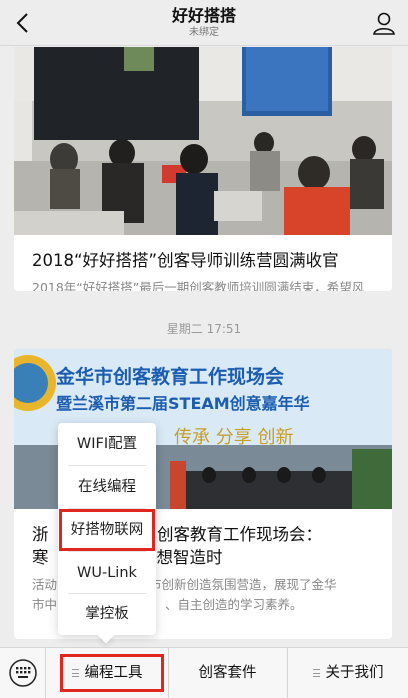 The height and width of the screenshot is (698, 408). What do you see at coordinates (189, 557) in the screenshot?
I see `article-title-line2-right: 想智造时` at bounding box center [189, 557].